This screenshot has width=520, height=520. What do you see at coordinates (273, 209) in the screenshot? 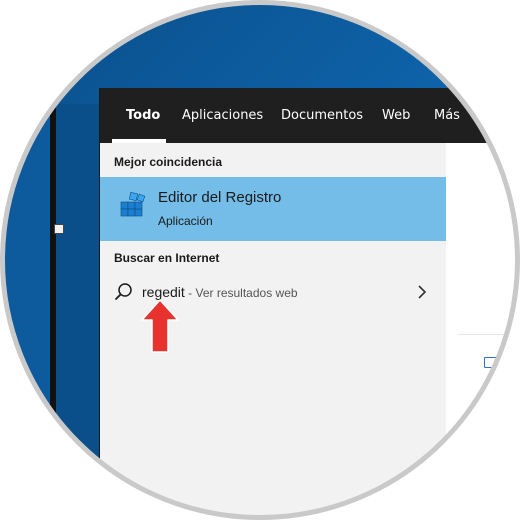
I see `best-match-result: Editor del Registro Aplicación` at bounding box center [273, 209].